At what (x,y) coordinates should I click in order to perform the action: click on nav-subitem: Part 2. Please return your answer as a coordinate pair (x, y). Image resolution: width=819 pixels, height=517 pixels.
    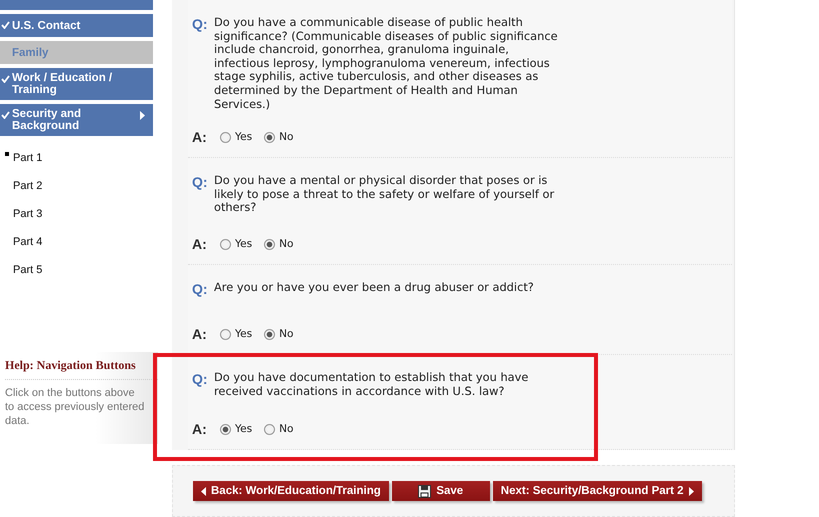
    Looking at the image, I should click on (27, 186).